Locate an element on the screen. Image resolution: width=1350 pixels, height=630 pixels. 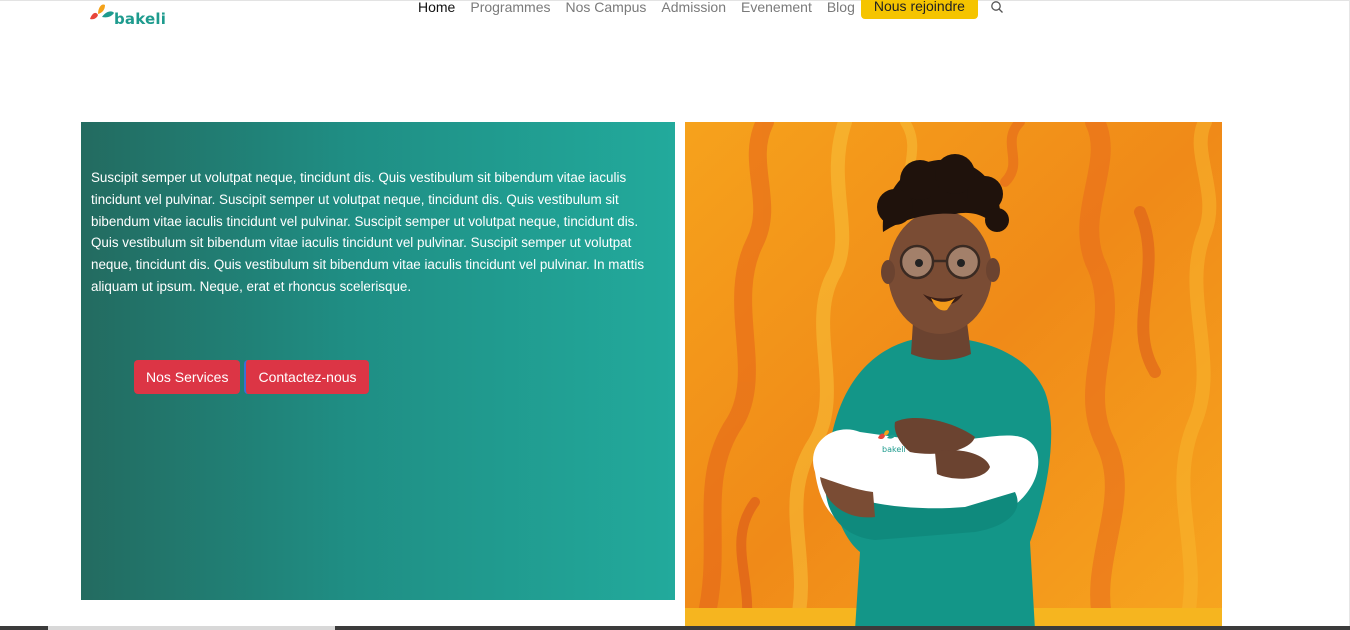
nav-home: Home is located at coordinates (436, 7).